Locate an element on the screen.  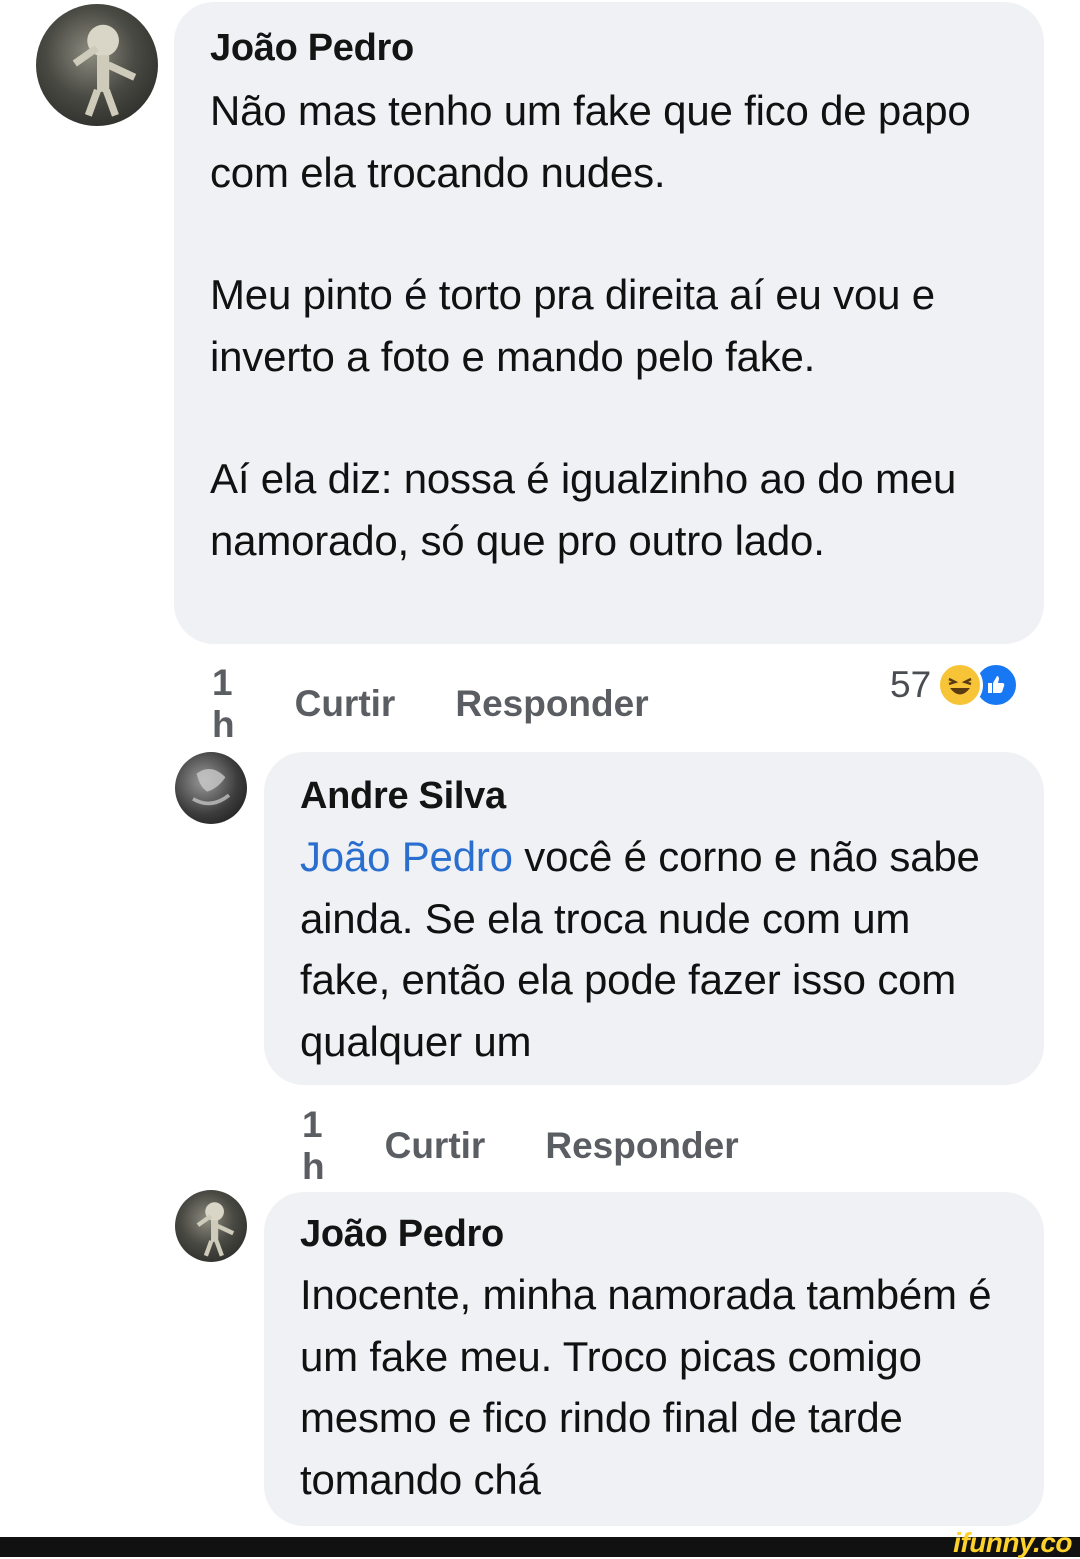
footer-bar is located at coordinates (540, 1547).